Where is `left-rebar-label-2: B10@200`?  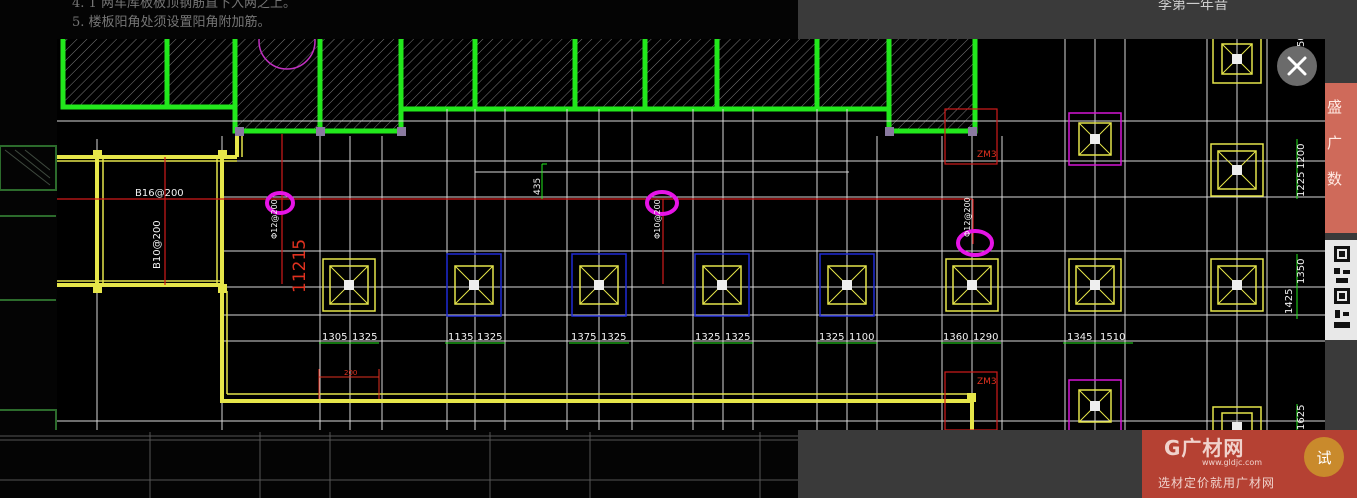 left-rebar-label-2: B10@200 is located at coordinates (157, 244).